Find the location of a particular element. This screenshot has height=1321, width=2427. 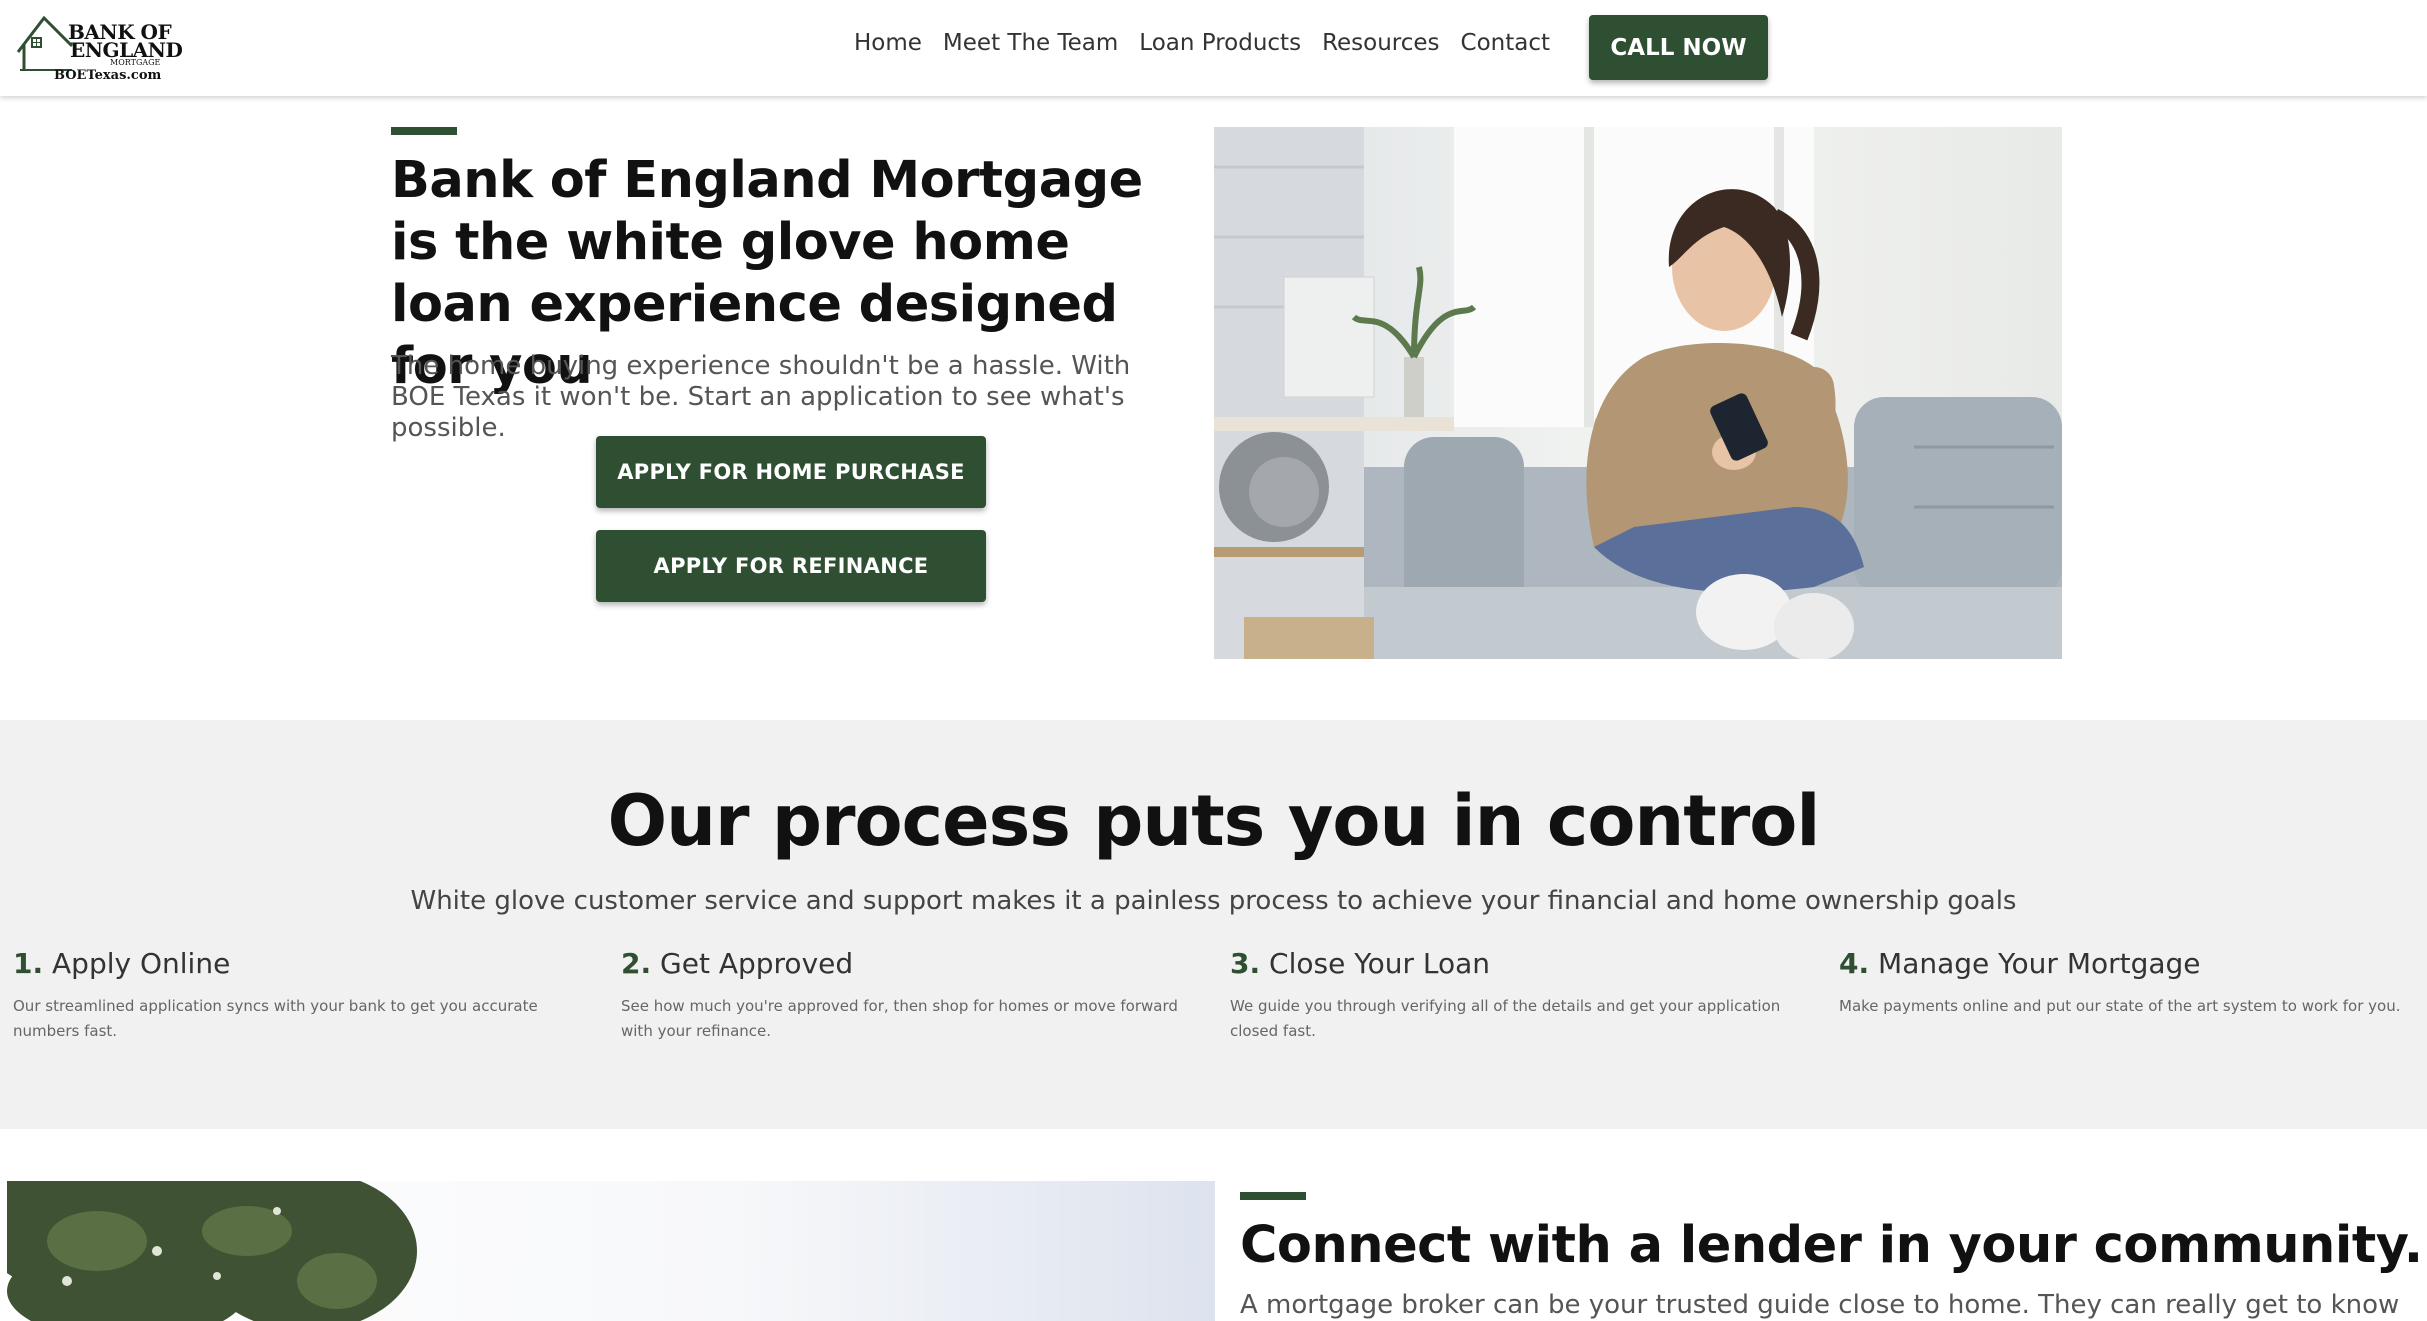

process-title: Our process puts you in control is located at coordinates (1214, 821).